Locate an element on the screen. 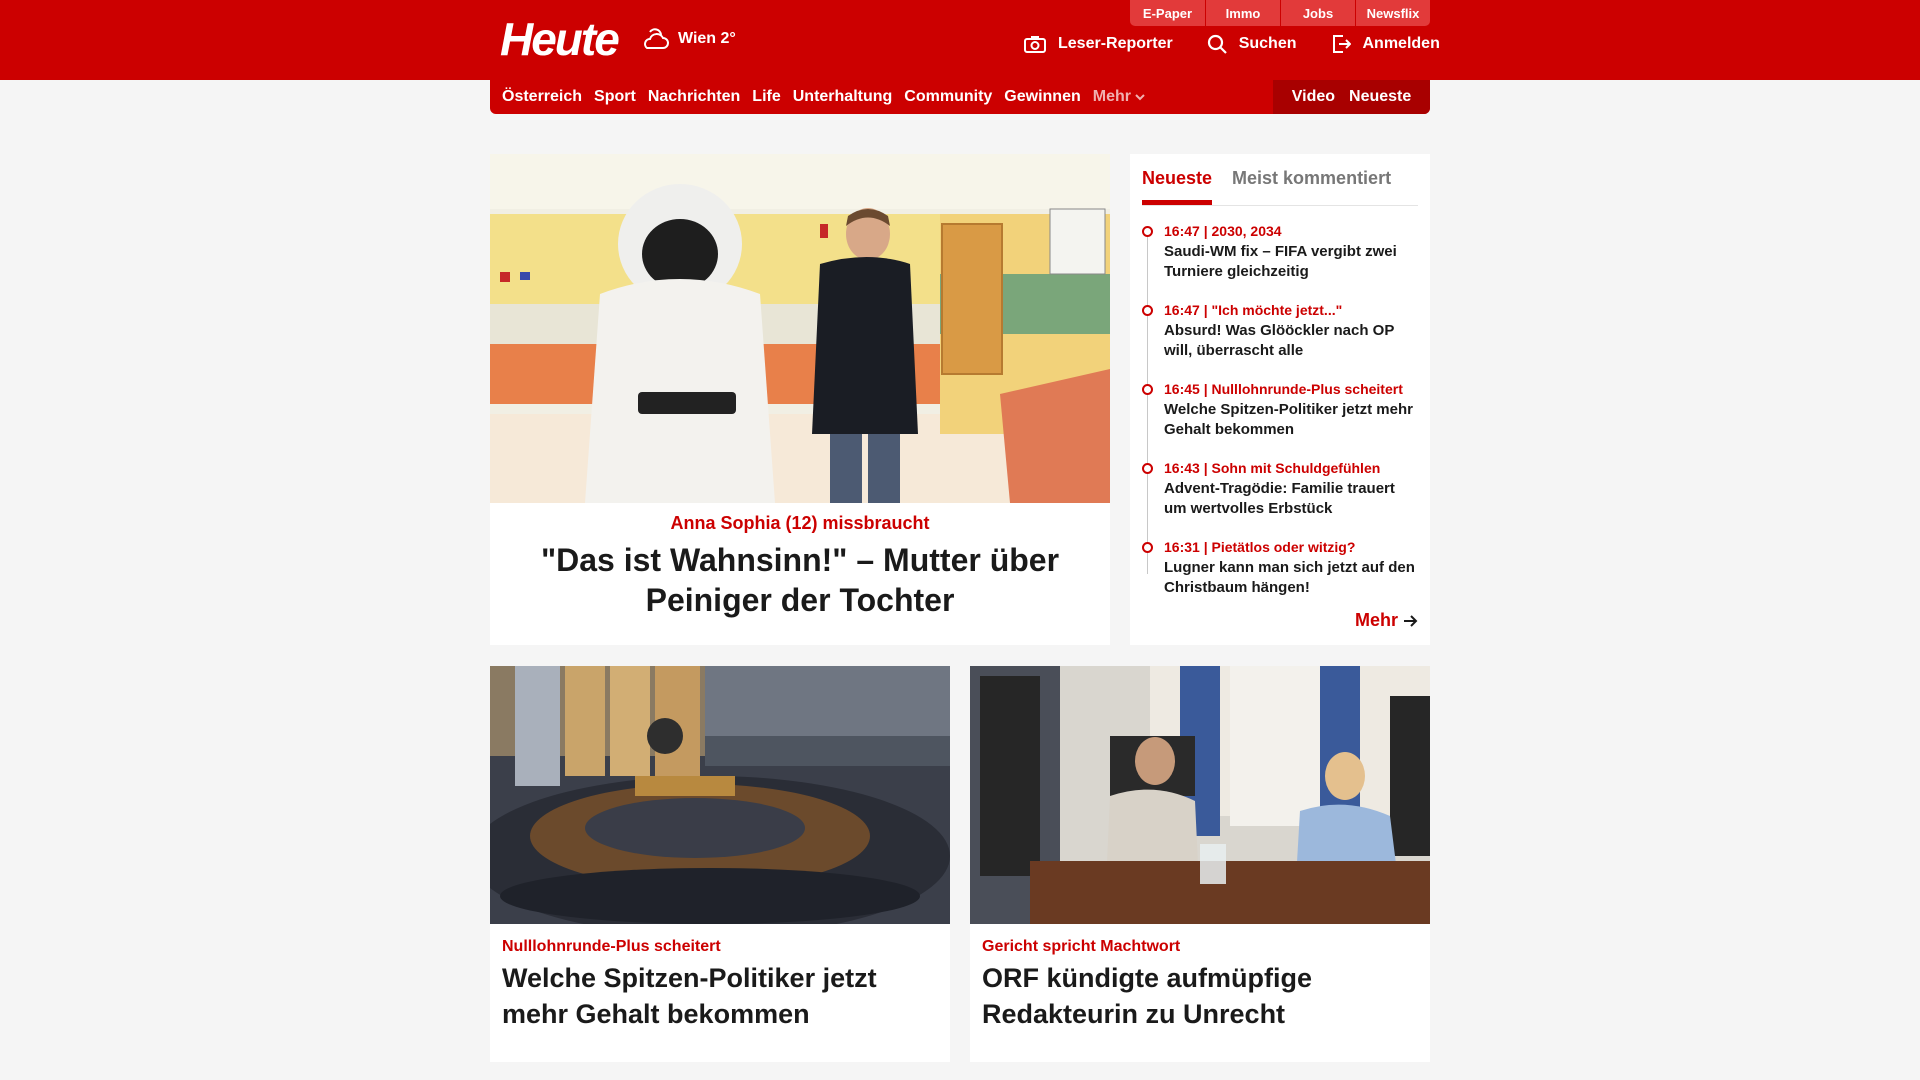 The height and width of the screenshot is (1080, 1920). sidebar-tabs: Neueste Meist kommentiert is located at coordinates (1280, 184).